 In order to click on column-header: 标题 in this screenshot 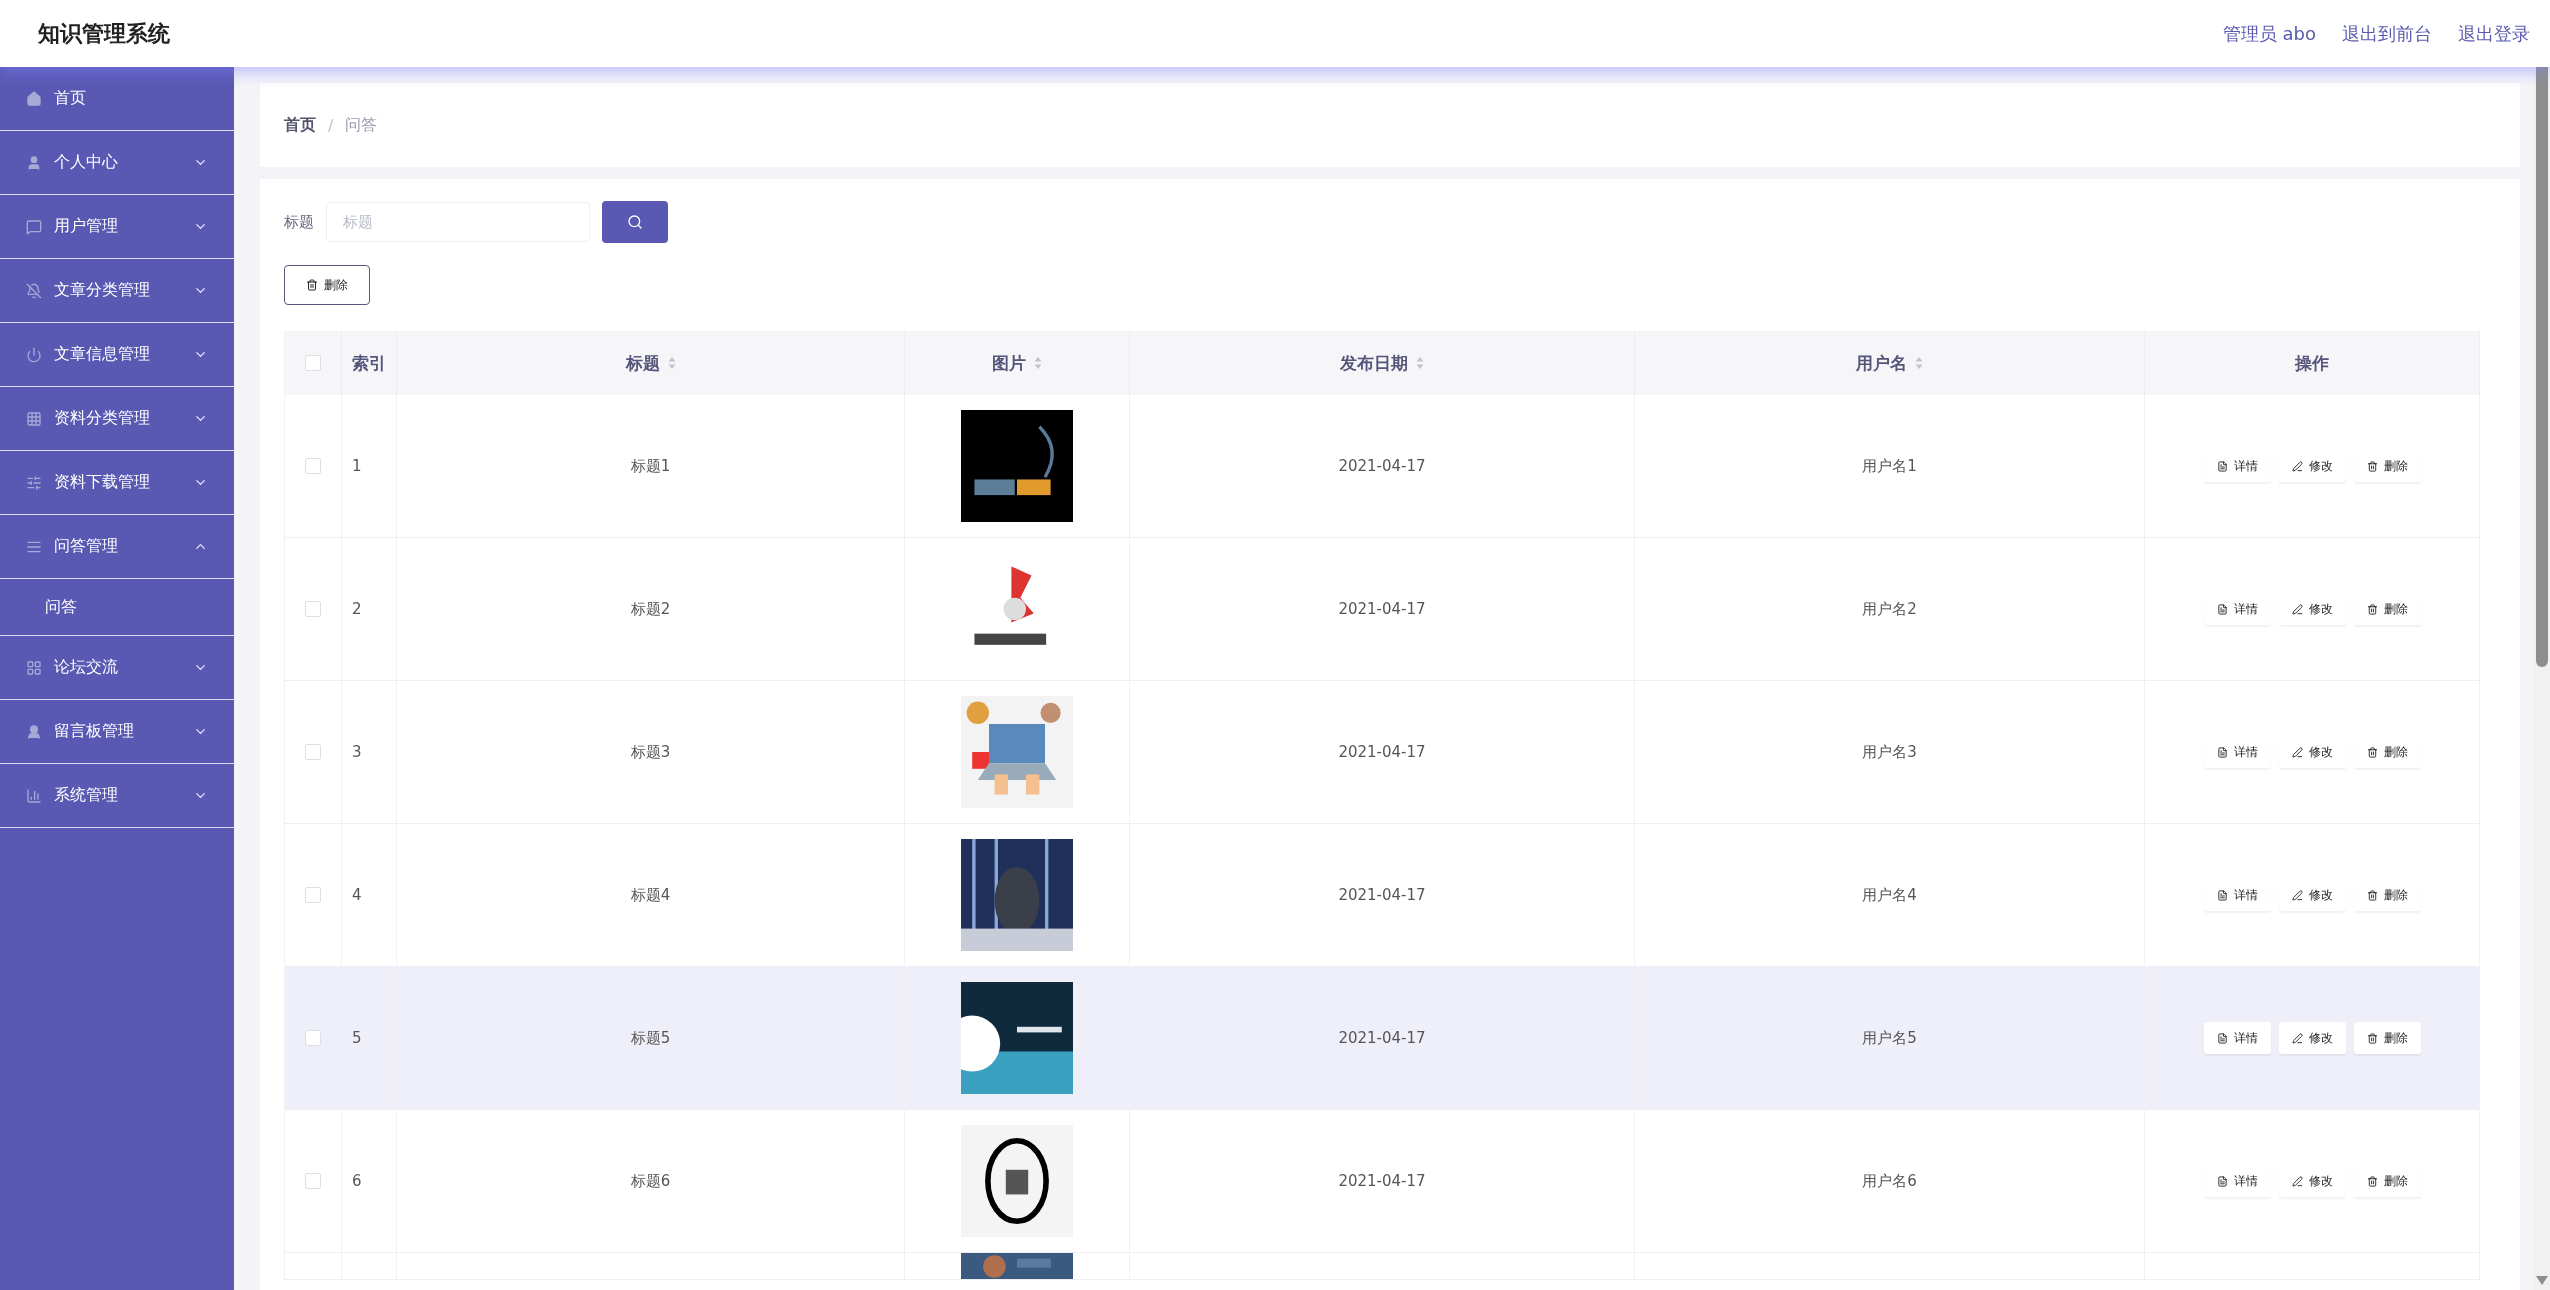, I will do `click(651, 363)`.